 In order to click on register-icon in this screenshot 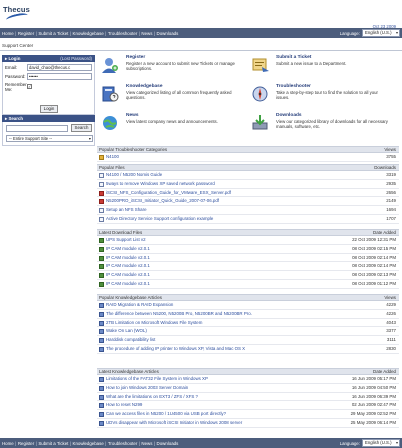, I will do `click(110, 65)`.